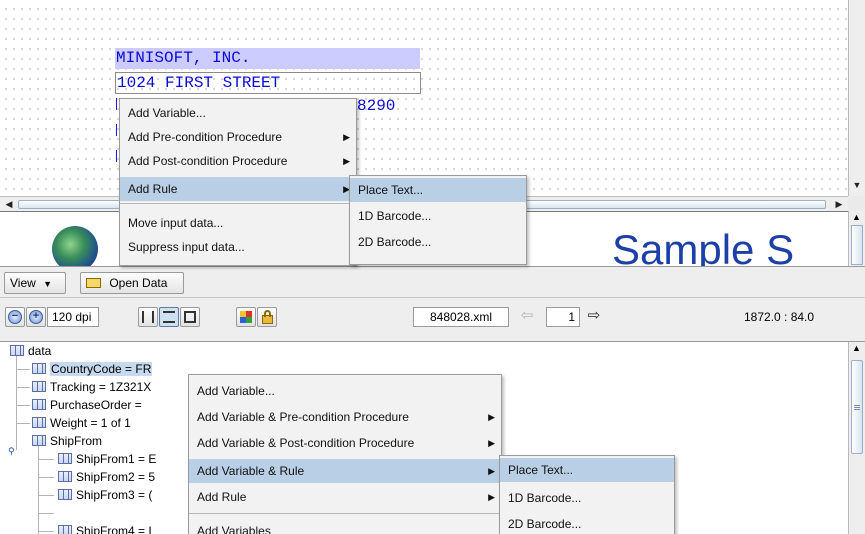 The width and height of the screenshot is (865, 534). I want to click on zoom-in-icon: +, so click(36, 317).